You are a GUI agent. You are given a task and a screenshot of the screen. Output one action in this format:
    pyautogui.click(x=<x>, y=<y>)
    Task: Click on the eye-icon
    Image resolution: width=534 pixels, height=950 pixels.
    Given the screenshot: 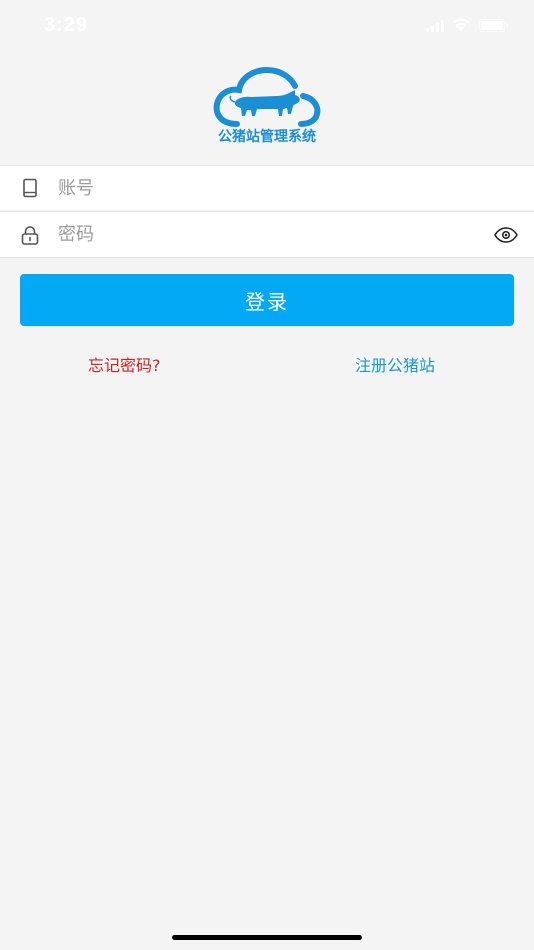 What is the action you would take?
    pyautogui.click(x=506, y=235)
    